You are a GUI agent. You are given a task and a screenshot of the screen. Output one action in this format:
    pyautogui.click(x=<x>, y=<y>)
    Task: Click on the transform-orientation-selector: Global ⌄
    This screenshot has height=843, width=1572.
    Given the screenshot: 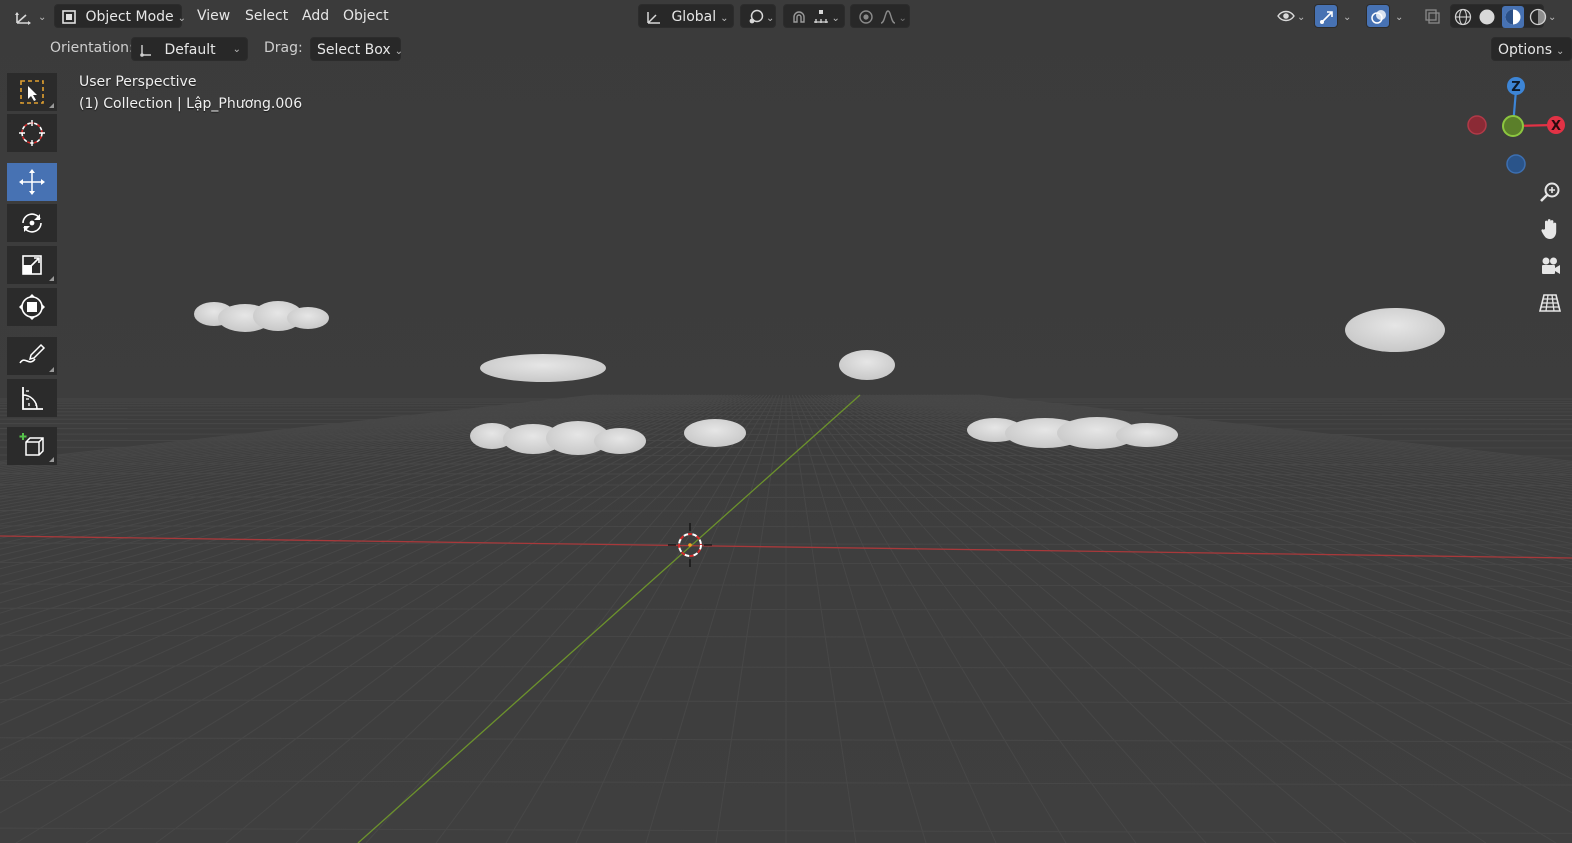 What is the action you would take?
    pyautogui.click(x=686, y=16)
    